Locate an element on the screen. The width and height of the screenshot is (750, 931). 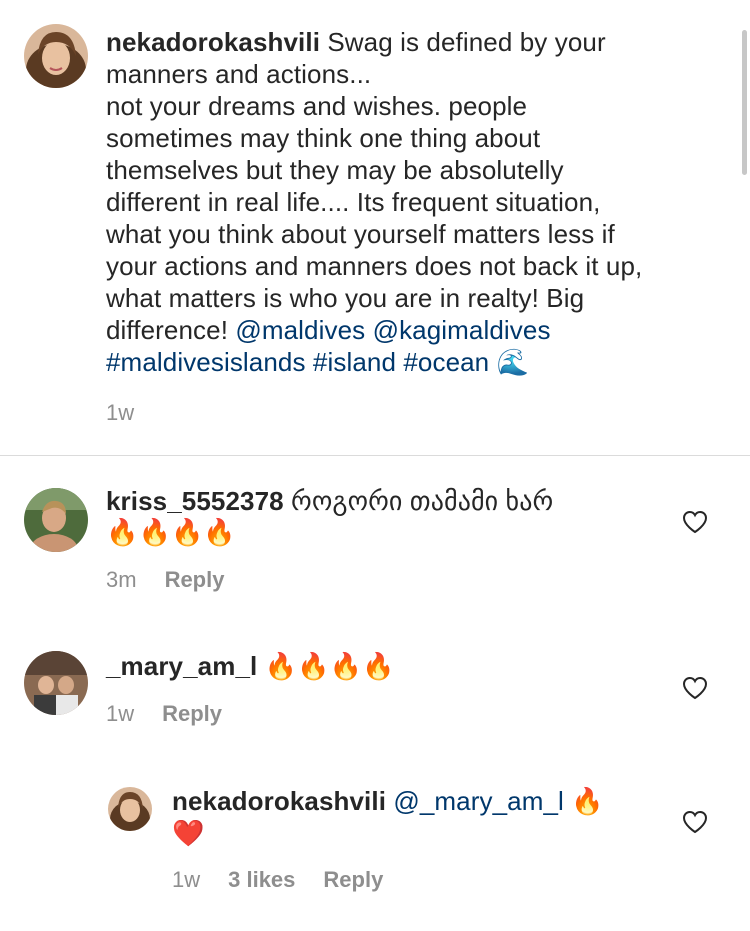
hashtag-link: #maldivesislands is located at coordinates (206, 362).